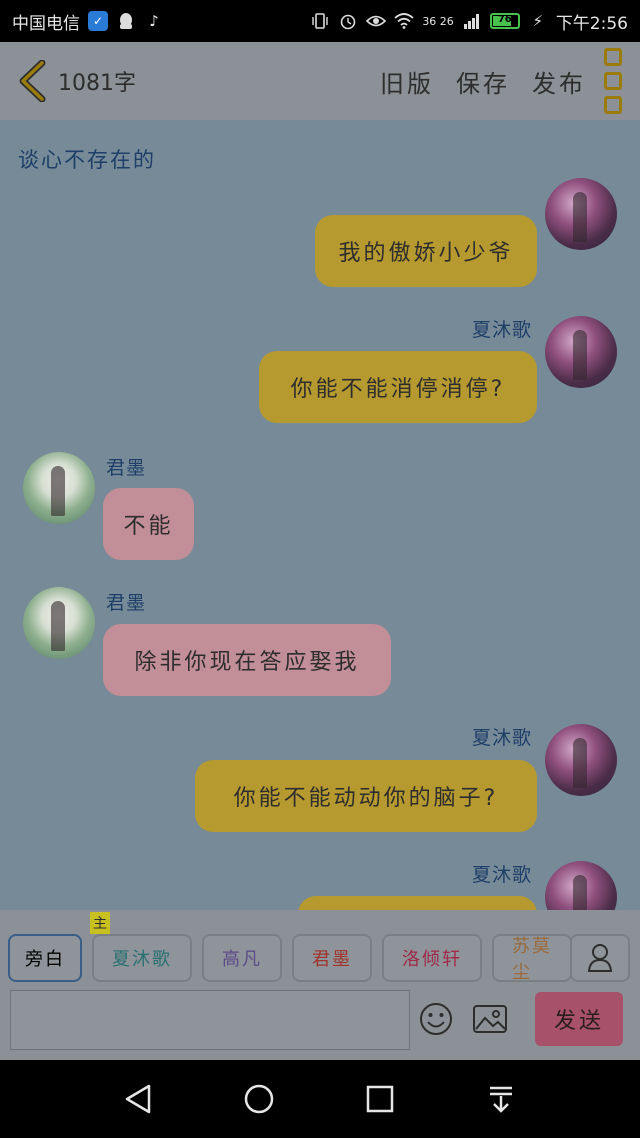 This screenshot has height=1138, width=640. Describe the element at coordinates (46, 23) in the screenshot. I see `carrier-label: 中国电信` at that location.